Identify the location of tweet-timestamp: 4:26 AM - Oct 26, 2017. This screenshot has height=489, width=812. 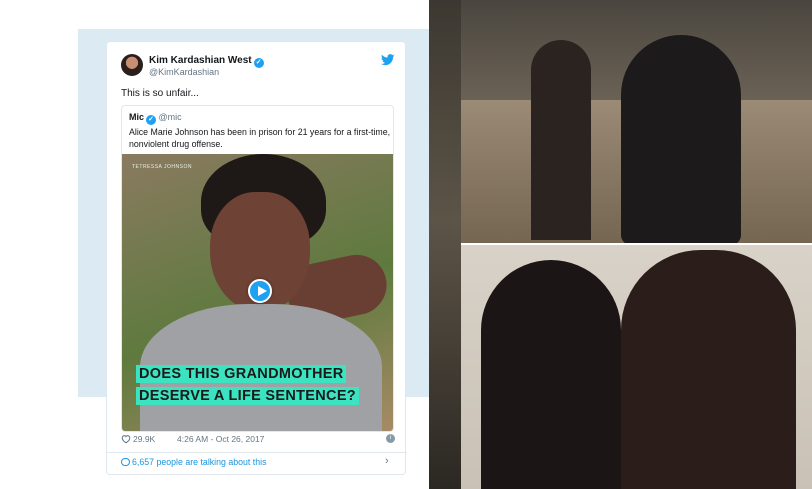
(220, 439).